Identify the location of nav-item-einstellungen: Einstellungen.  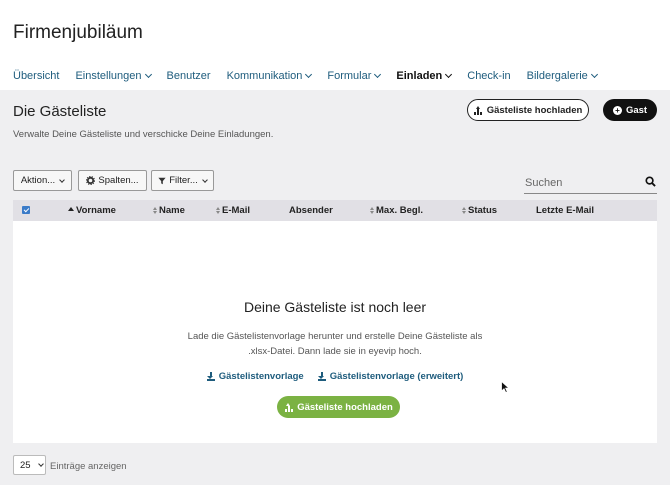
(113, 76).